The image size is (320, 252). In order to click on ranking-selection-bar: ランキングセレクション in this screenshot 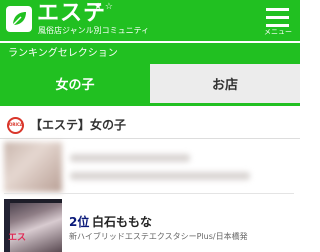, I will do `click(150, 53)`.